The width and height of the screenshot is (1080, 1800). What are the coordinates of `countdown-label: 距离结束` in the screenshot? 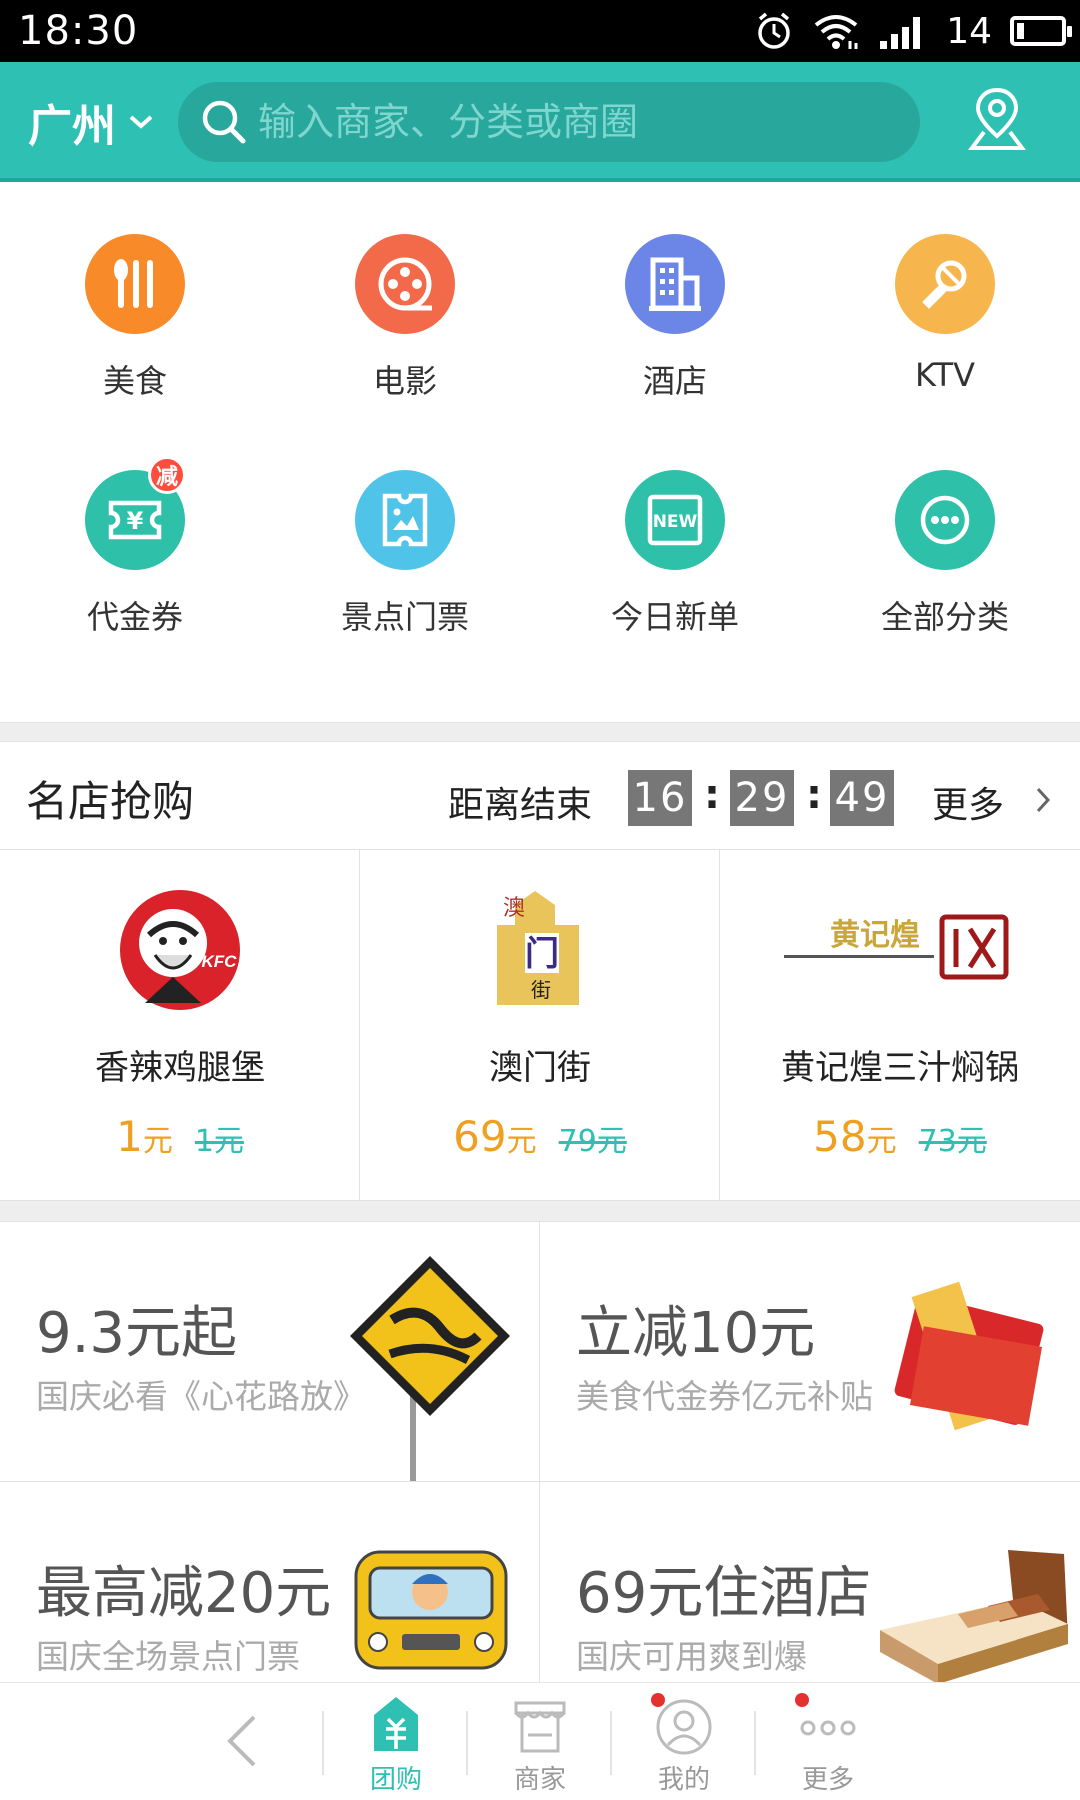 It's located at (520, 805).